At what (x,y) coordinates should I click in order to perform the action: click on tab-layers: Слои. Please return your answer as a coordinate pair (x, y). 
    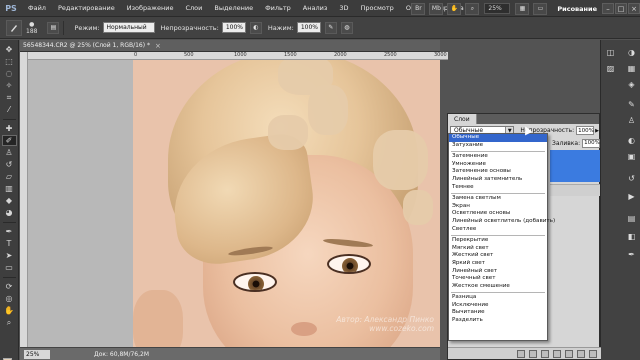
    Looking at the image, I should click on (462, 119).